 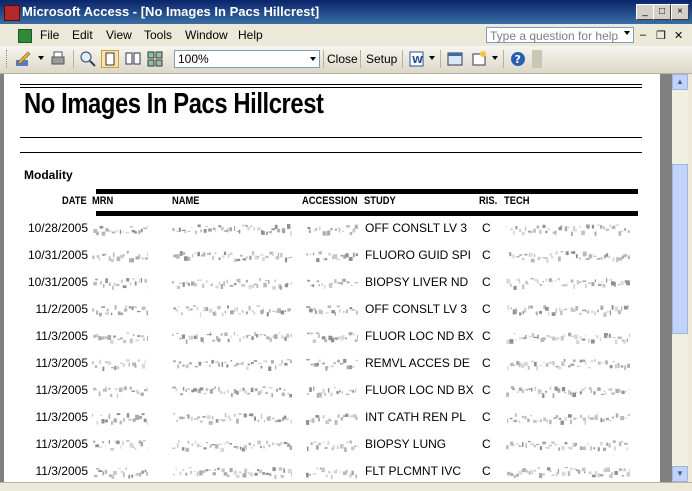 What do you see at coordinates (133, 59) in the screenshot?
I see `two-pages-icon` at bounding box center [133, 59].